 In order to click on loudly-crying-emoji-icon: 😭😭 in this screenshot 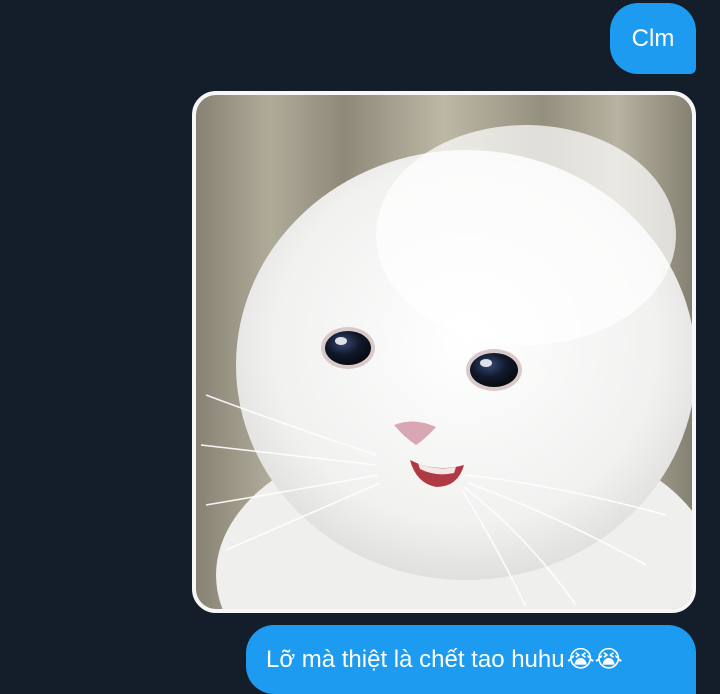, I will do `click(594, 659)`.